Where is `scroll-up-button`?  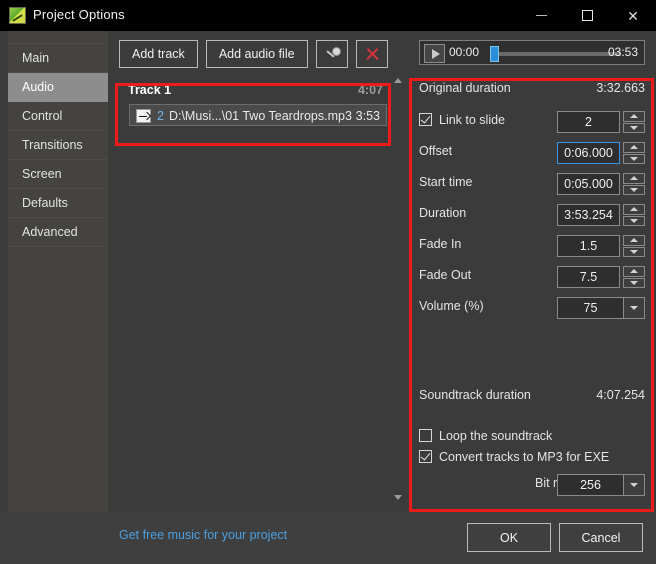
scroll-up-button is located at coordinates (397, 80).